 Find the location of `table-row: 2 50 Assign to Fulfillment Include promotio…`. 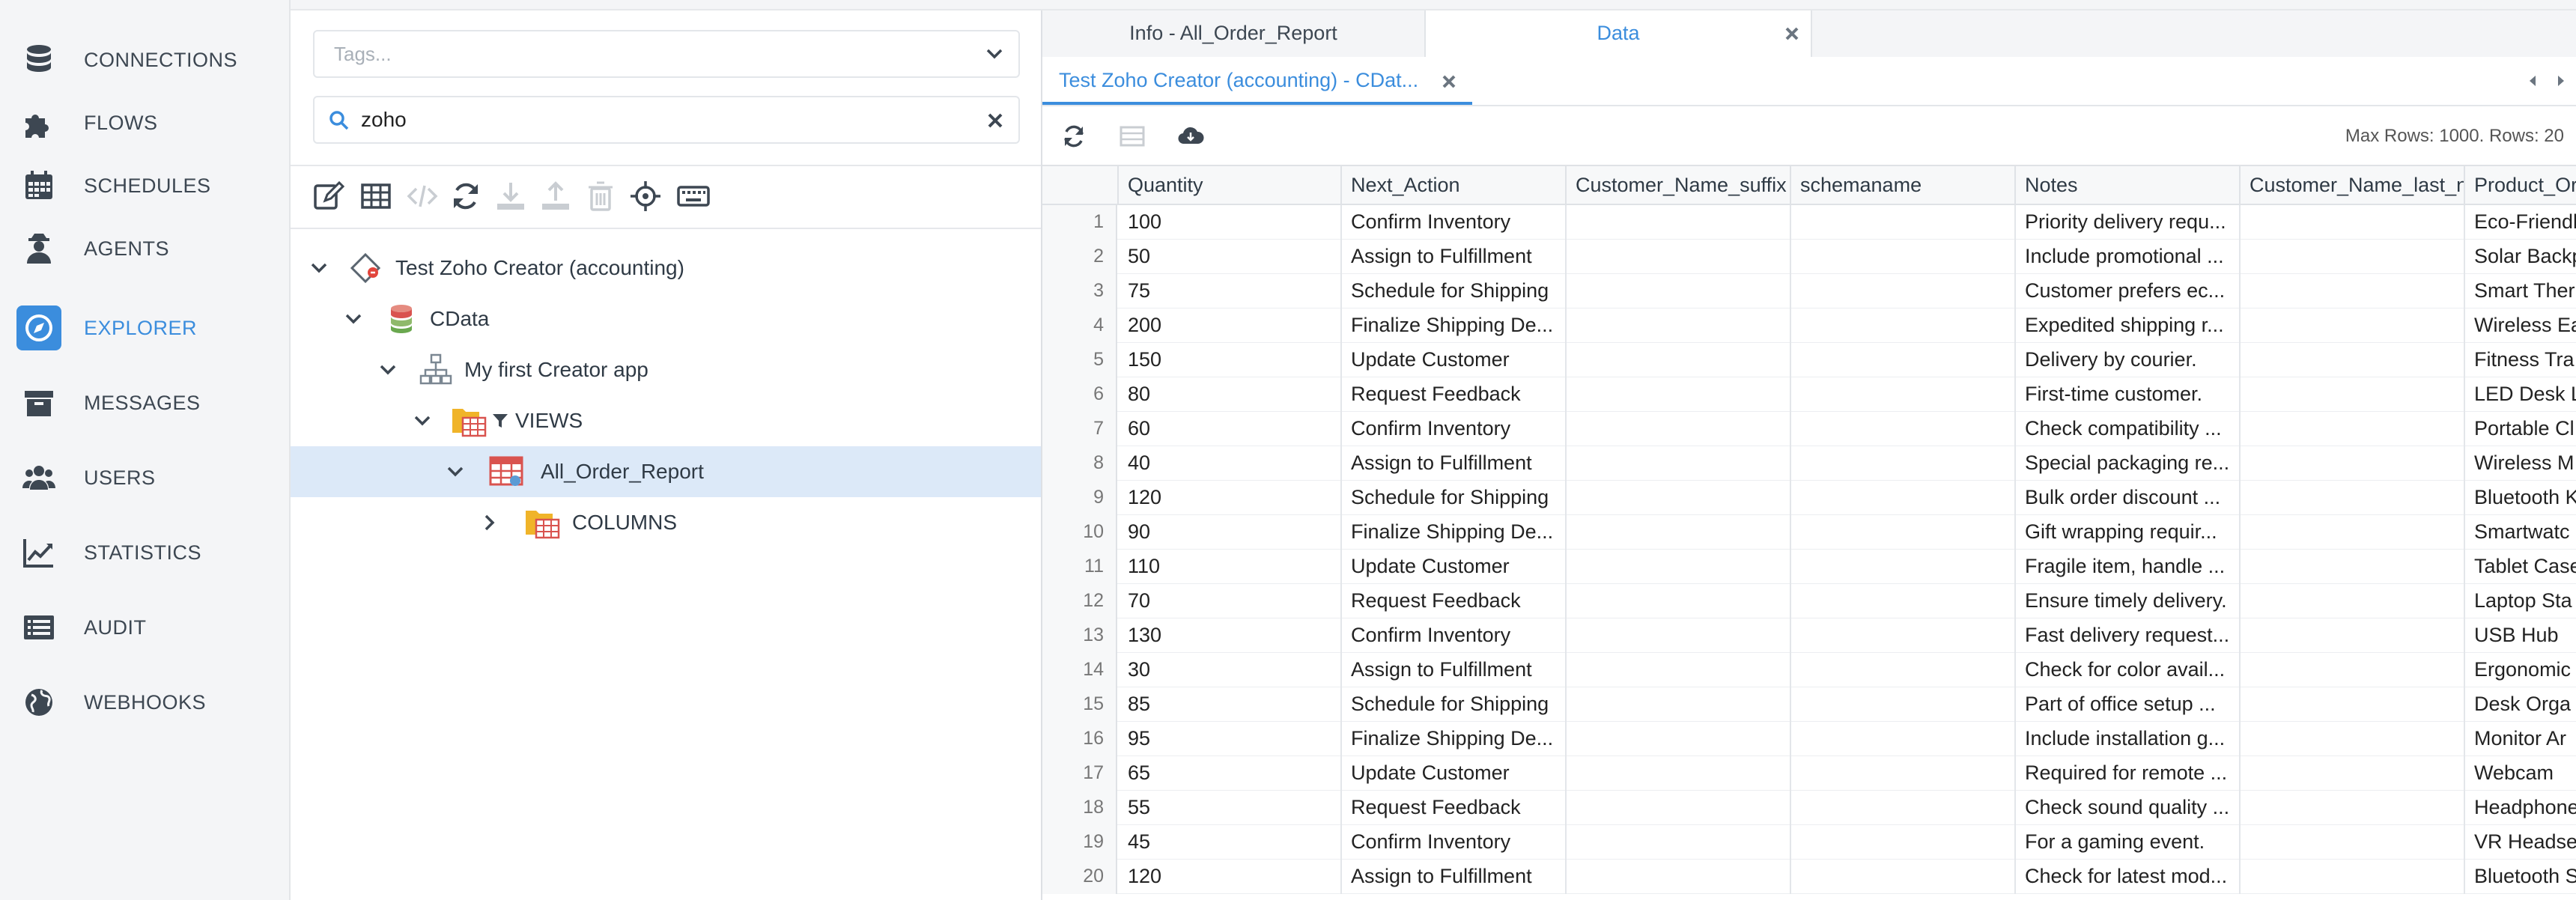

table-row: 2 50 Assign to Fulfillment Include promotio… is located at coordinates (1809, 257).